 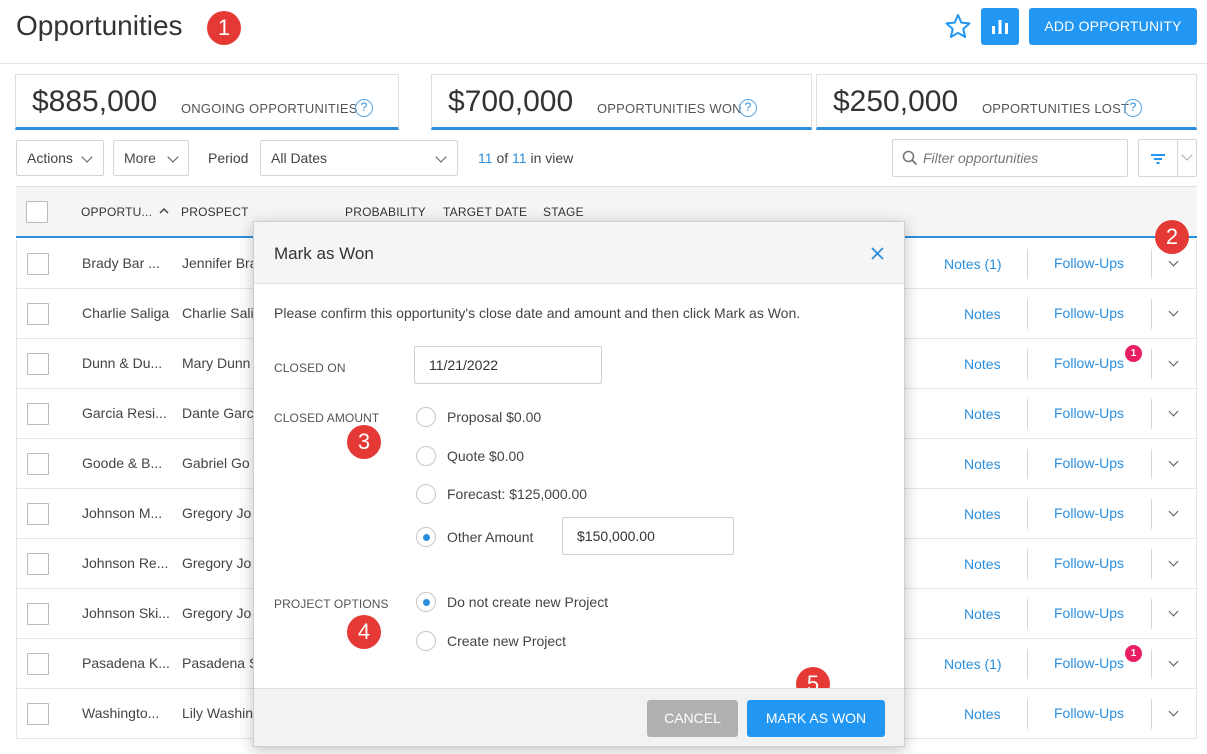 What do you see at coordinates (426, 494) in the screenshot?
I see `radio-forecast-amount` at bounding box center [426, 494].